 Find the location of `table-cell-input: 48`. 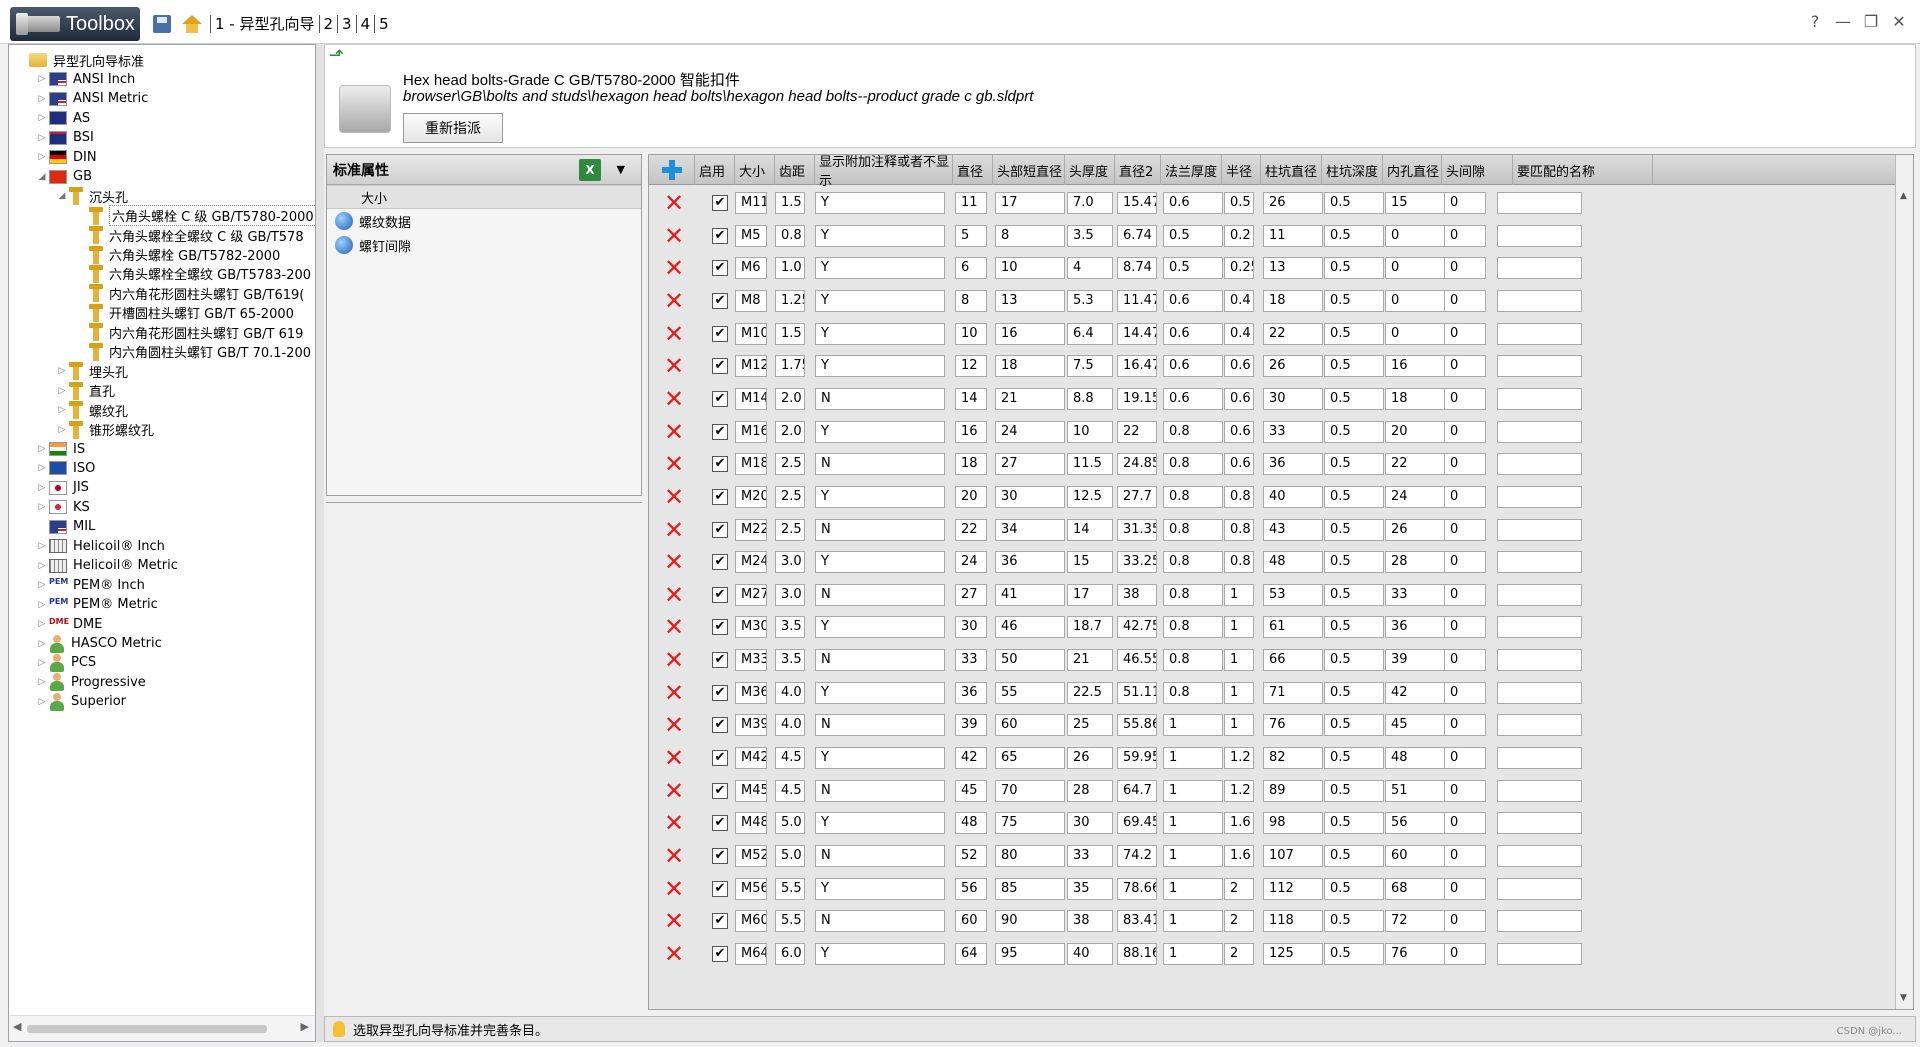

table-cell-input: 48 is located at coordinates (971, 823).